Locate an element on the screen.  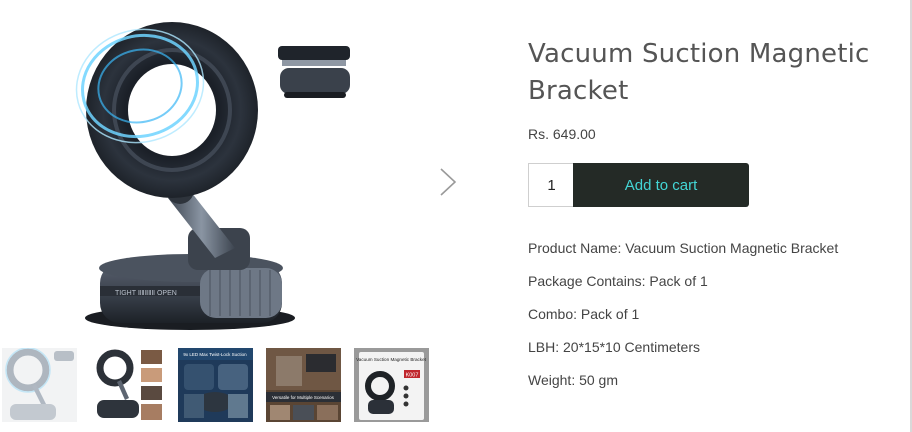
thumbnail-5-caption: Vacuum Suction Magnetic Bracket is located at coordinates (391, 359).